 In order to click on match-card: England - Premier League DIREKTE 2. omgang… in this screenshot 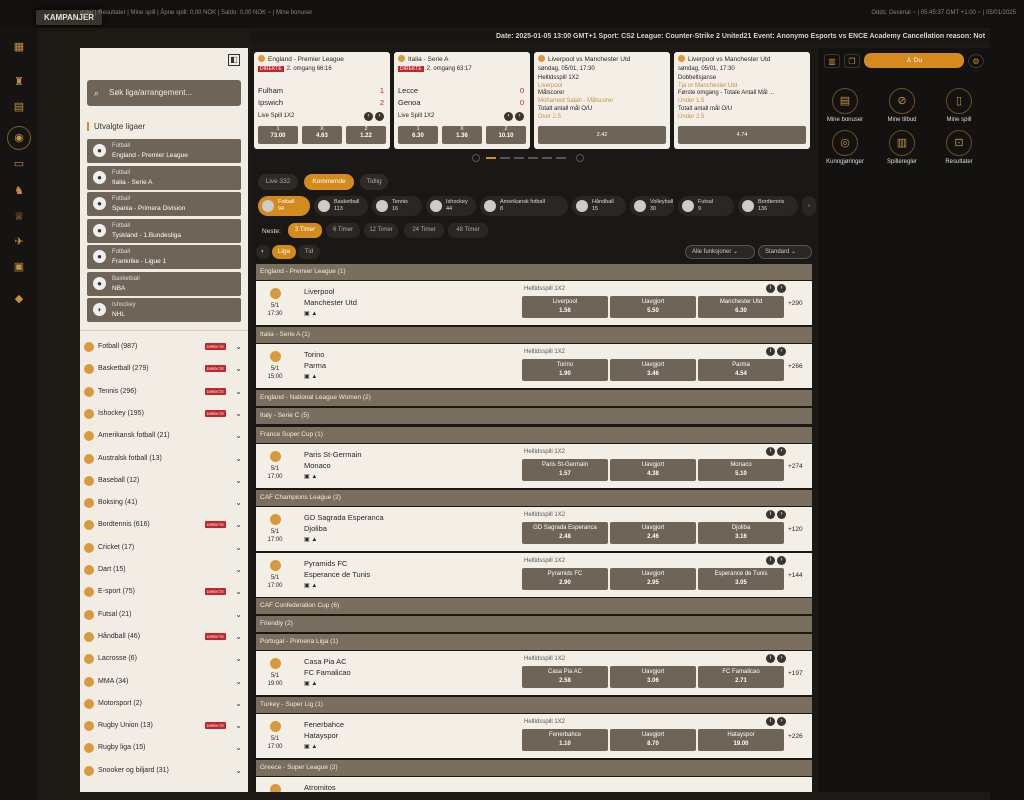, I will do `click(322, 100)`.